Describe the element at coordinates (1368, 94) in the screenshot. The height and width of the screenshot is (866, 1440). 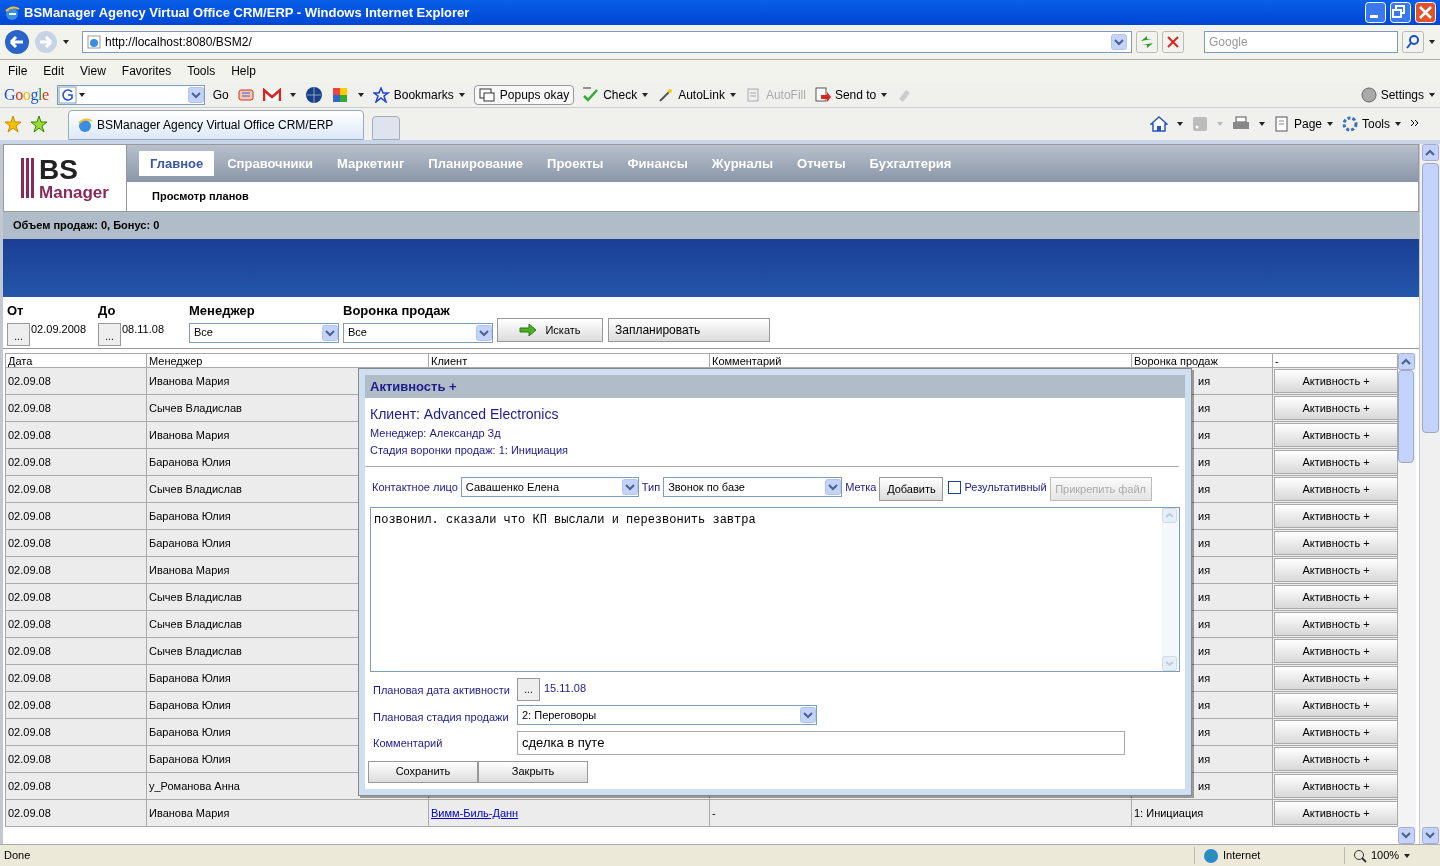
I see `gear-icon` at that location.